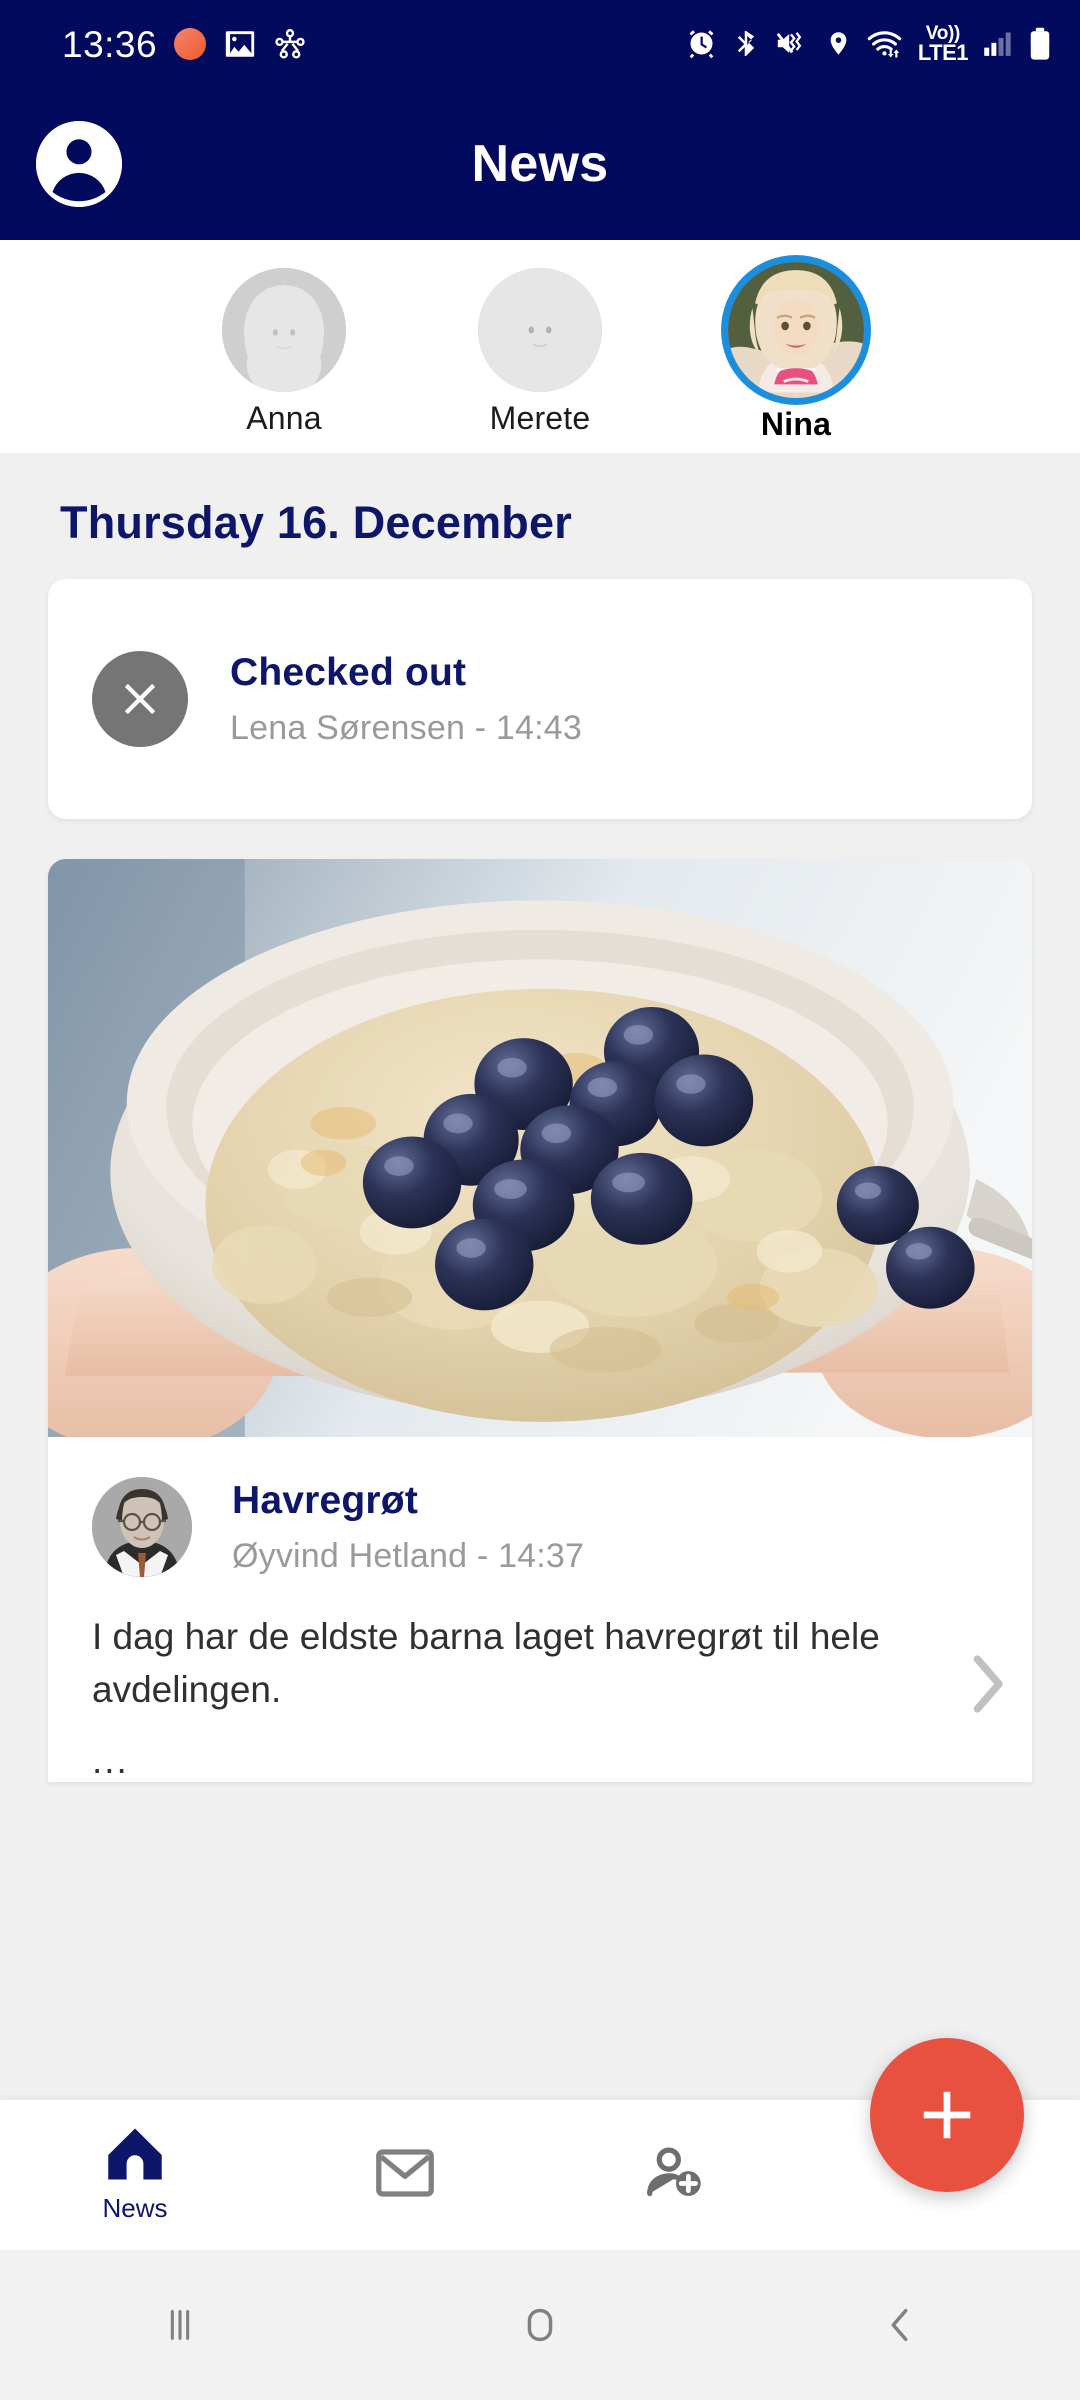 The height and width of the screenshot is (2400, 1080). I want to click on author-avatar, so click(142, 1527).